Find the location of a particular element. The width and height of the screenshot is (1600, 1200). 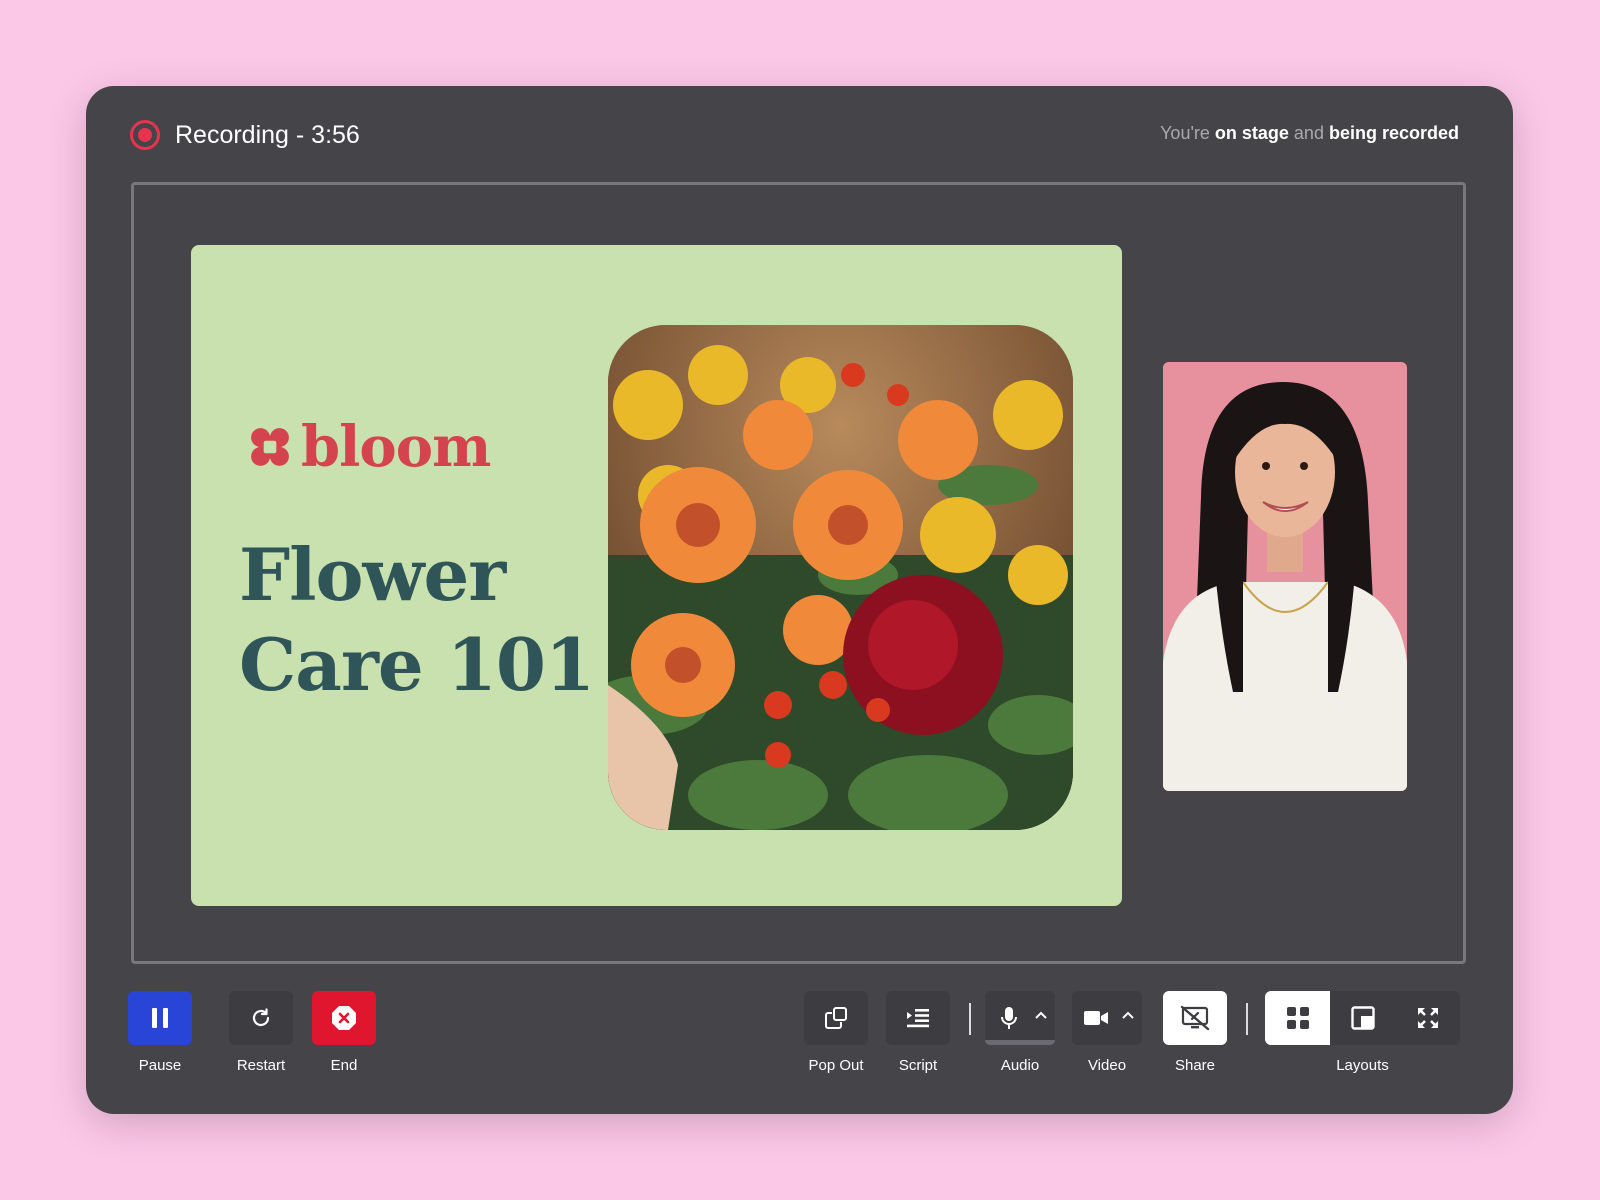

audio-button is located at coordinates (1020, 1018).